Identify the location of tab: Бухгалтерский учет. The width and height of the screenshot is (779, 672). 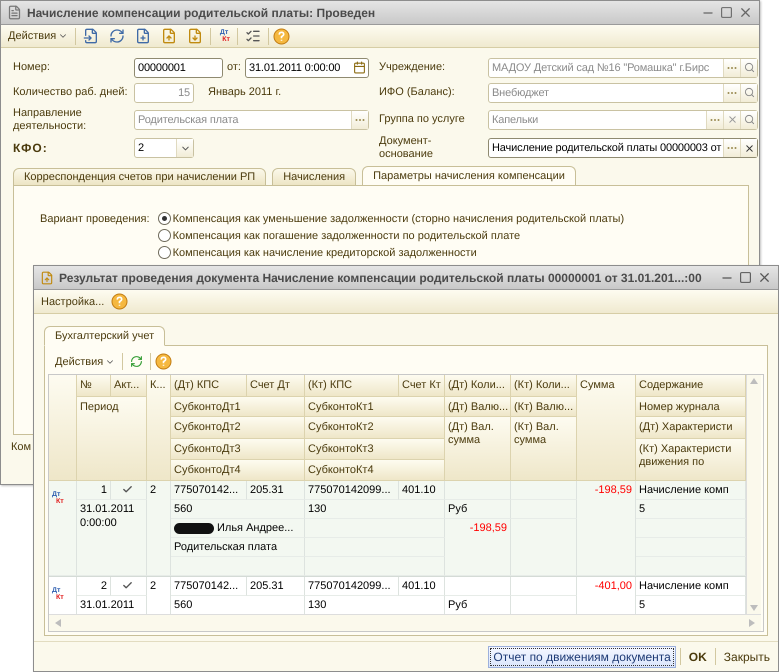
(105, 336).